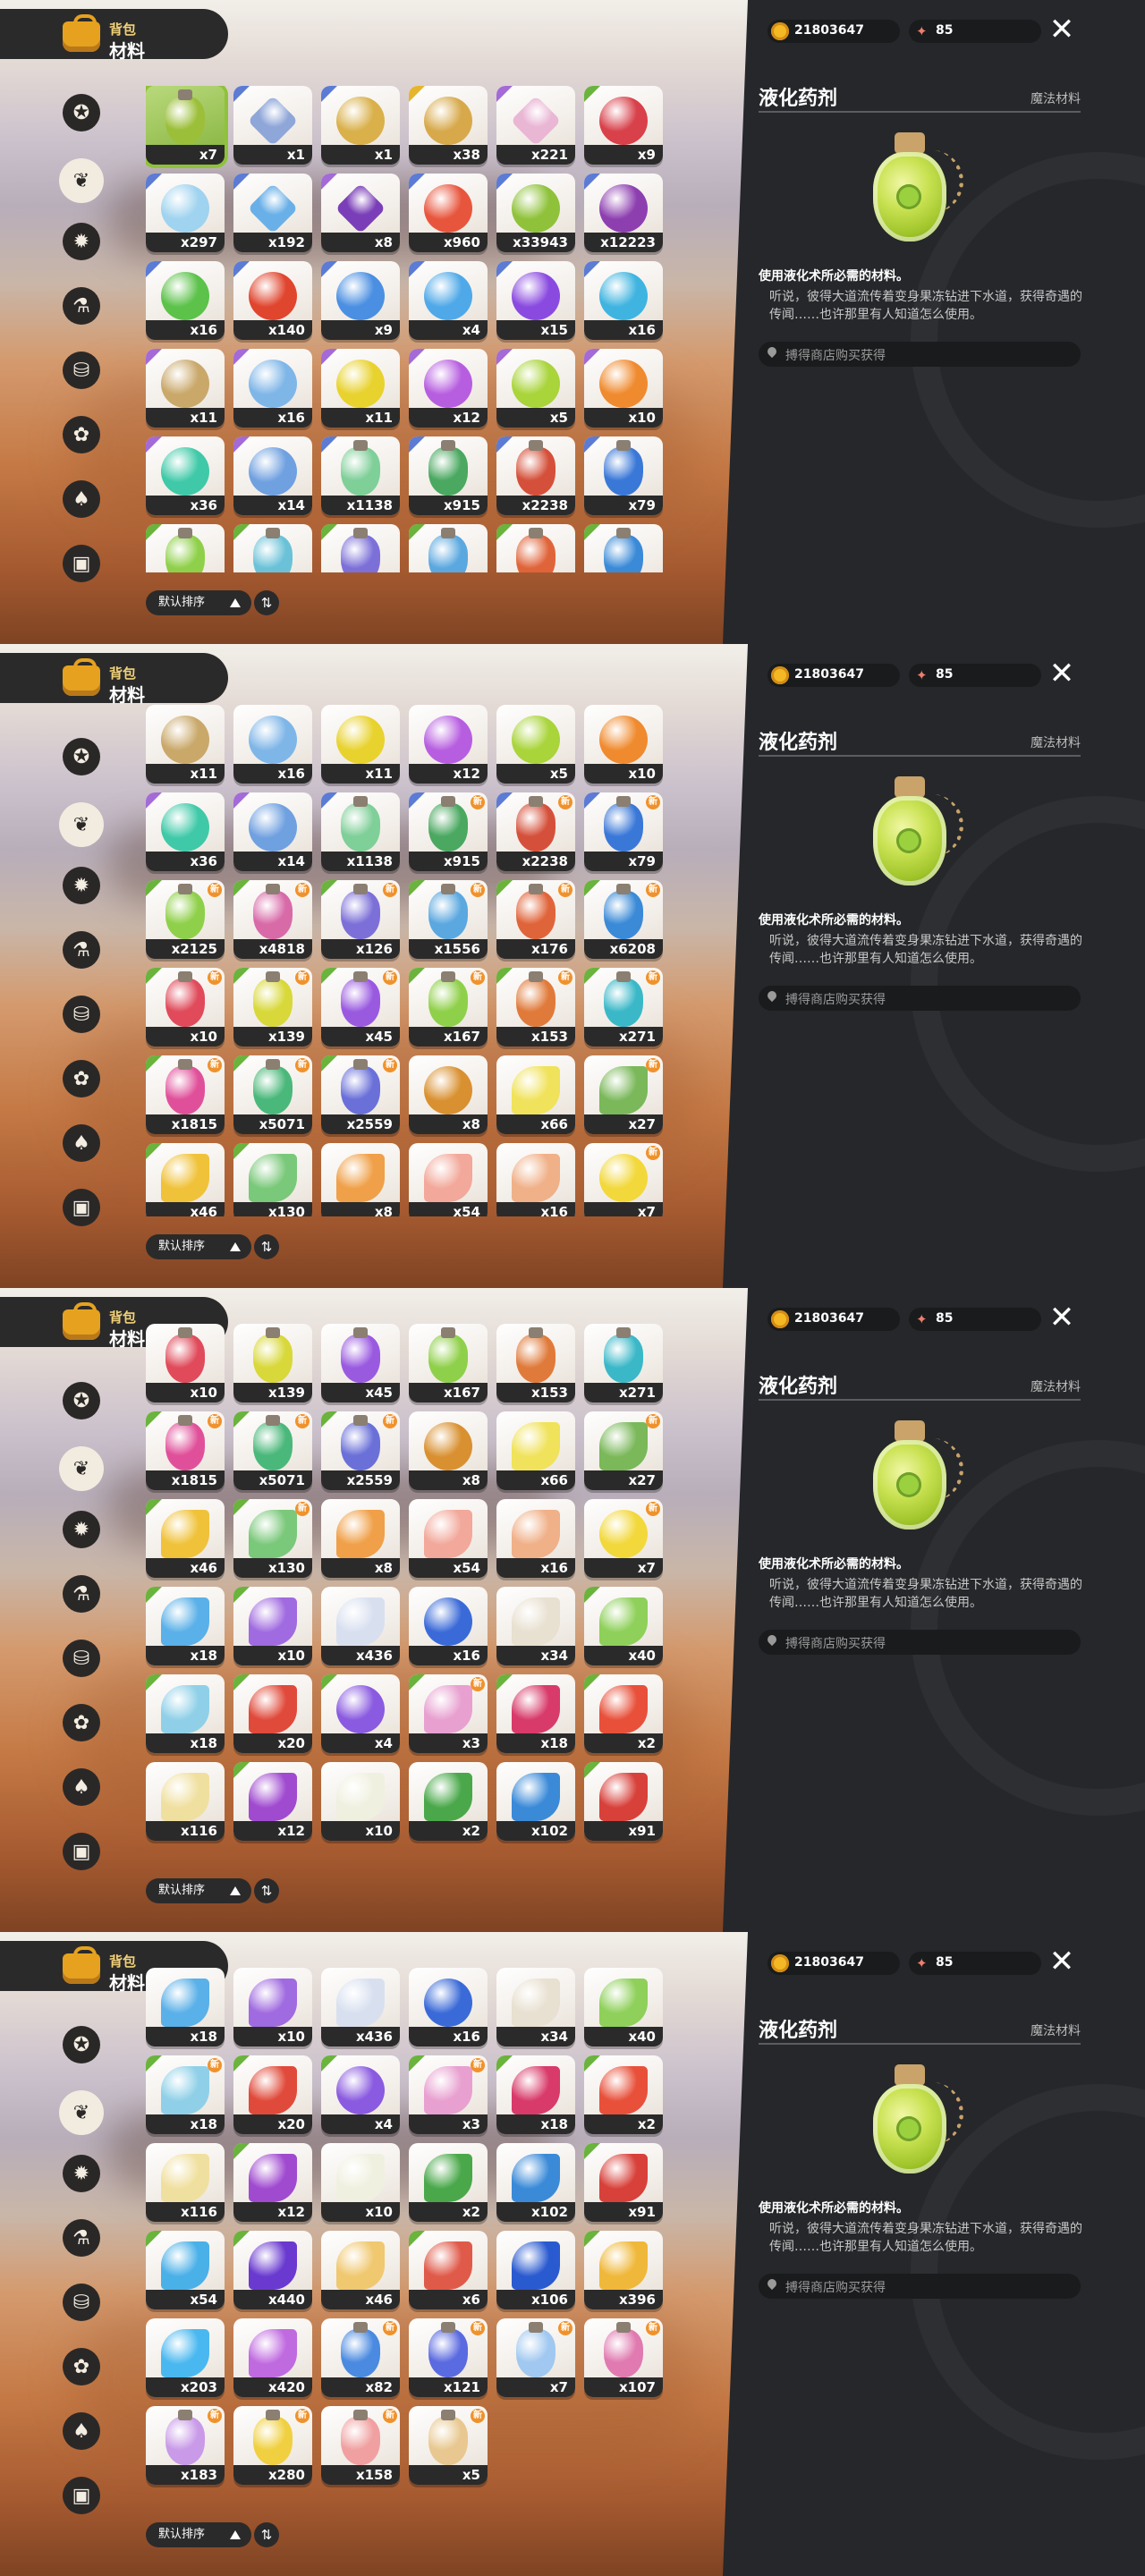 The image size is (1145, 2576). I want to click on item-slot: x34, so click(535, 2007).